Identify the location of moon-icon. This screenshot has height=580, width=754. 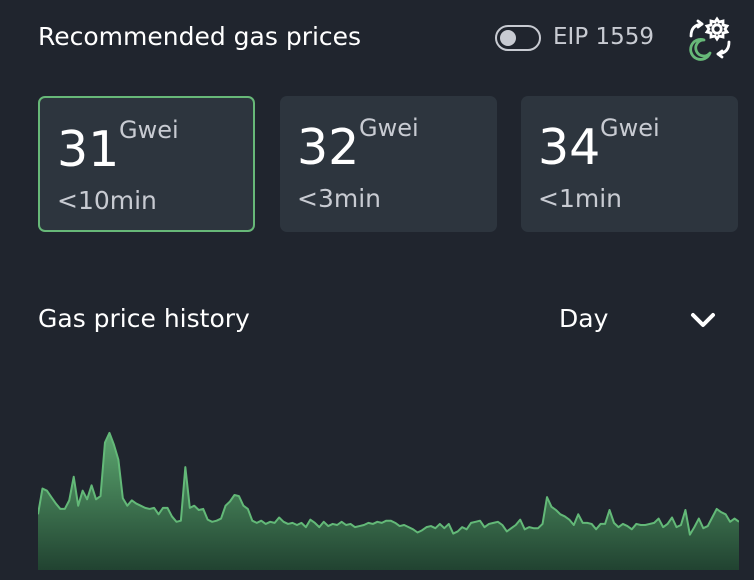
(700, 49).